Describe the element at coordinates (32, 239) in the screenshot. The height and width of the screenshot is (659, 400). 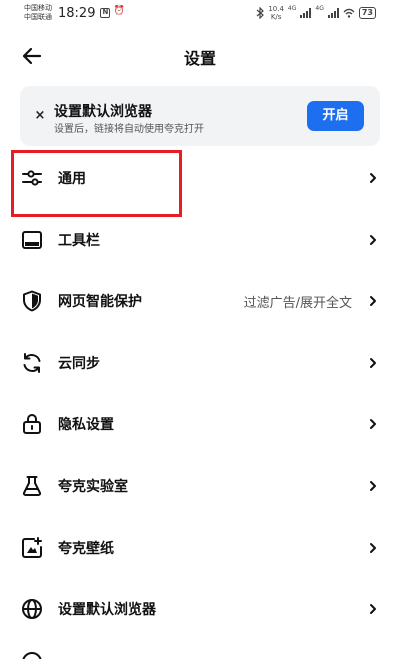
I see `toolbar-icon` at that location.